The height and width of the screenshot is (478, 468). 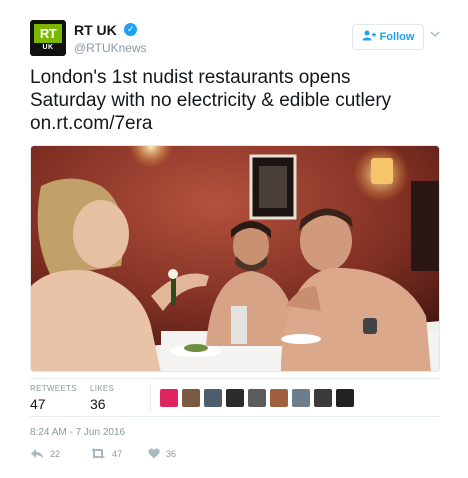 I want to click on display-name: RT UK, so click(x=95, y=30).